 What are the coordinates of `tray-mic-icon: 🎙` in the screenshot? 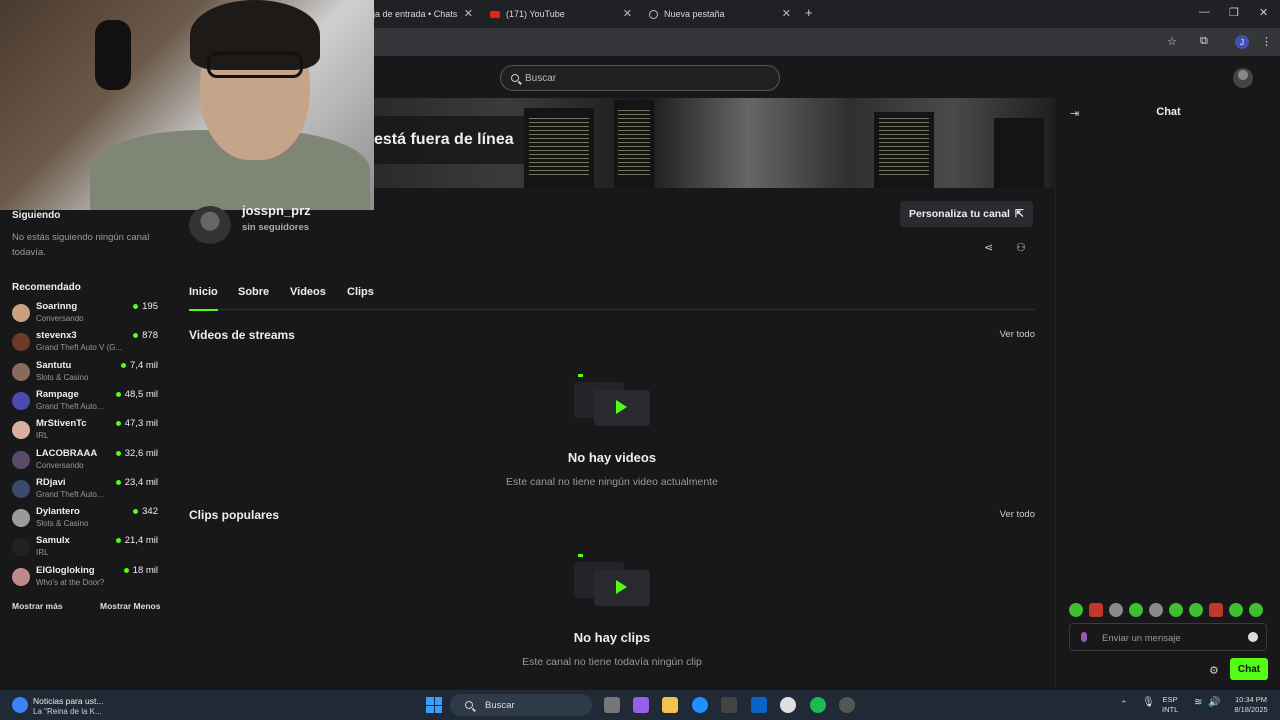 It's located at (1148, 703).